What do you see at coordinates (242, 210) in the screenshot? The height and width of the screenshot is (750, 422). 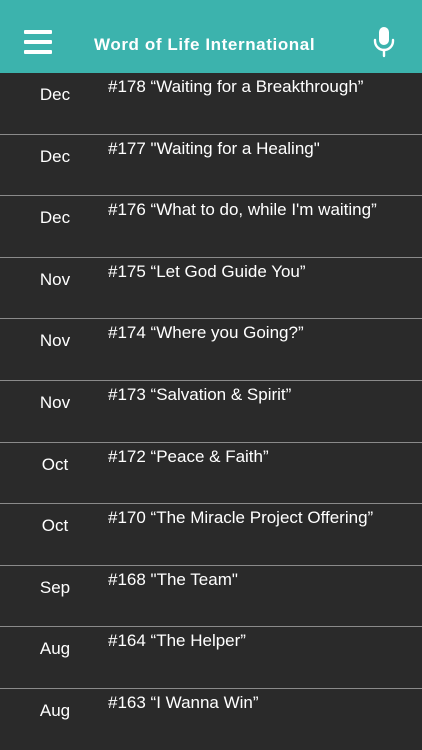 I see `sermon-title: #176 “What to do, while I'm waiting”` at bounding box center [242, 210].